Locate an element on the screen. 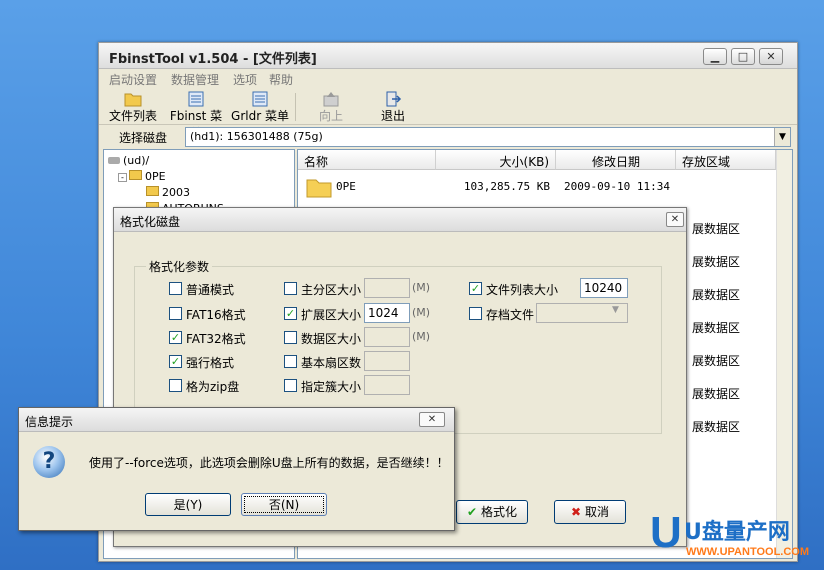 This screenshot has height=570, width=824. format-params-label: 格式化参数 is located at coordinates (179, 266).